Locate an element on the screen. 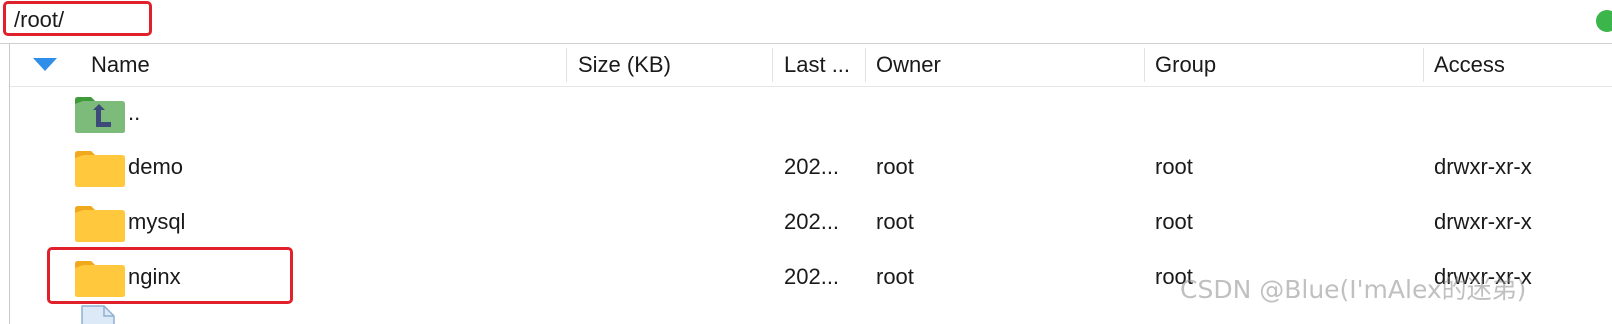 The image size is (1612, 324). column-header-access: Access is located at coordinates (1519, 65).